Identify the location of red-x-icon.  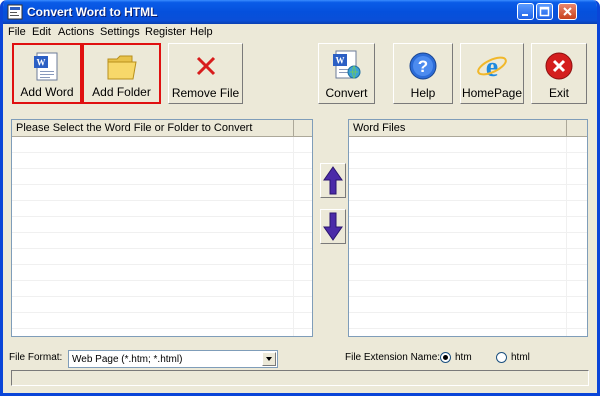
(205, 66).